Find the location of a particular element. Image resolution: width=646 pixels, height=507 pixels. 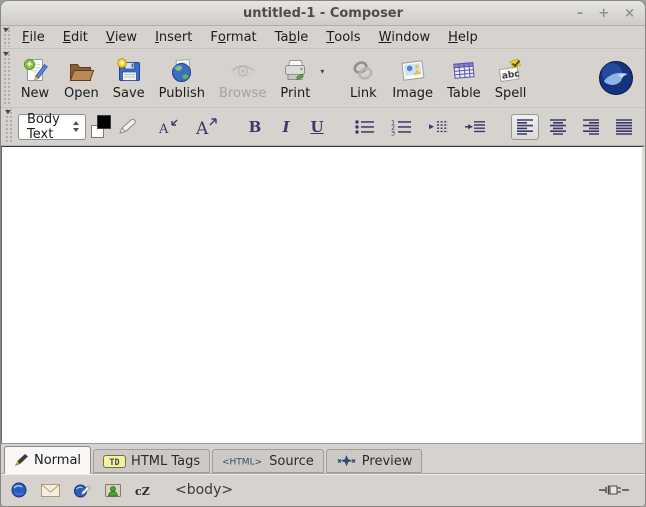

numbered-list-icon: 123 is located at coordinates (401, 127).